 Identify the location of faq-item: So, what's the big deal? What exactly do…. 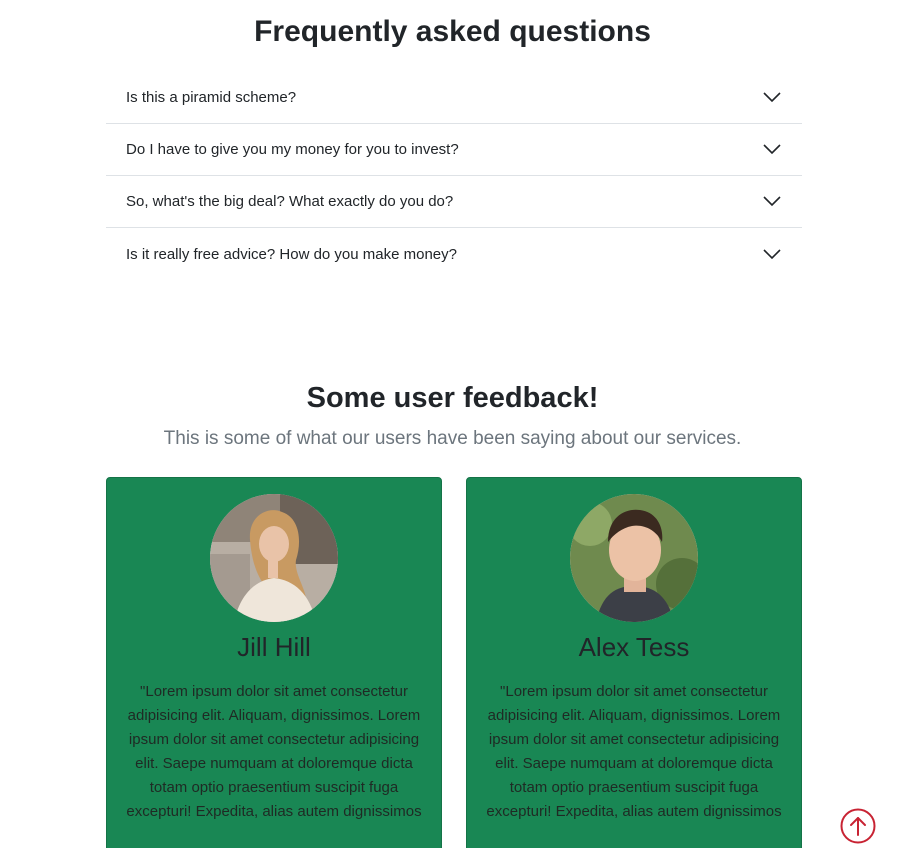
(454, 202).